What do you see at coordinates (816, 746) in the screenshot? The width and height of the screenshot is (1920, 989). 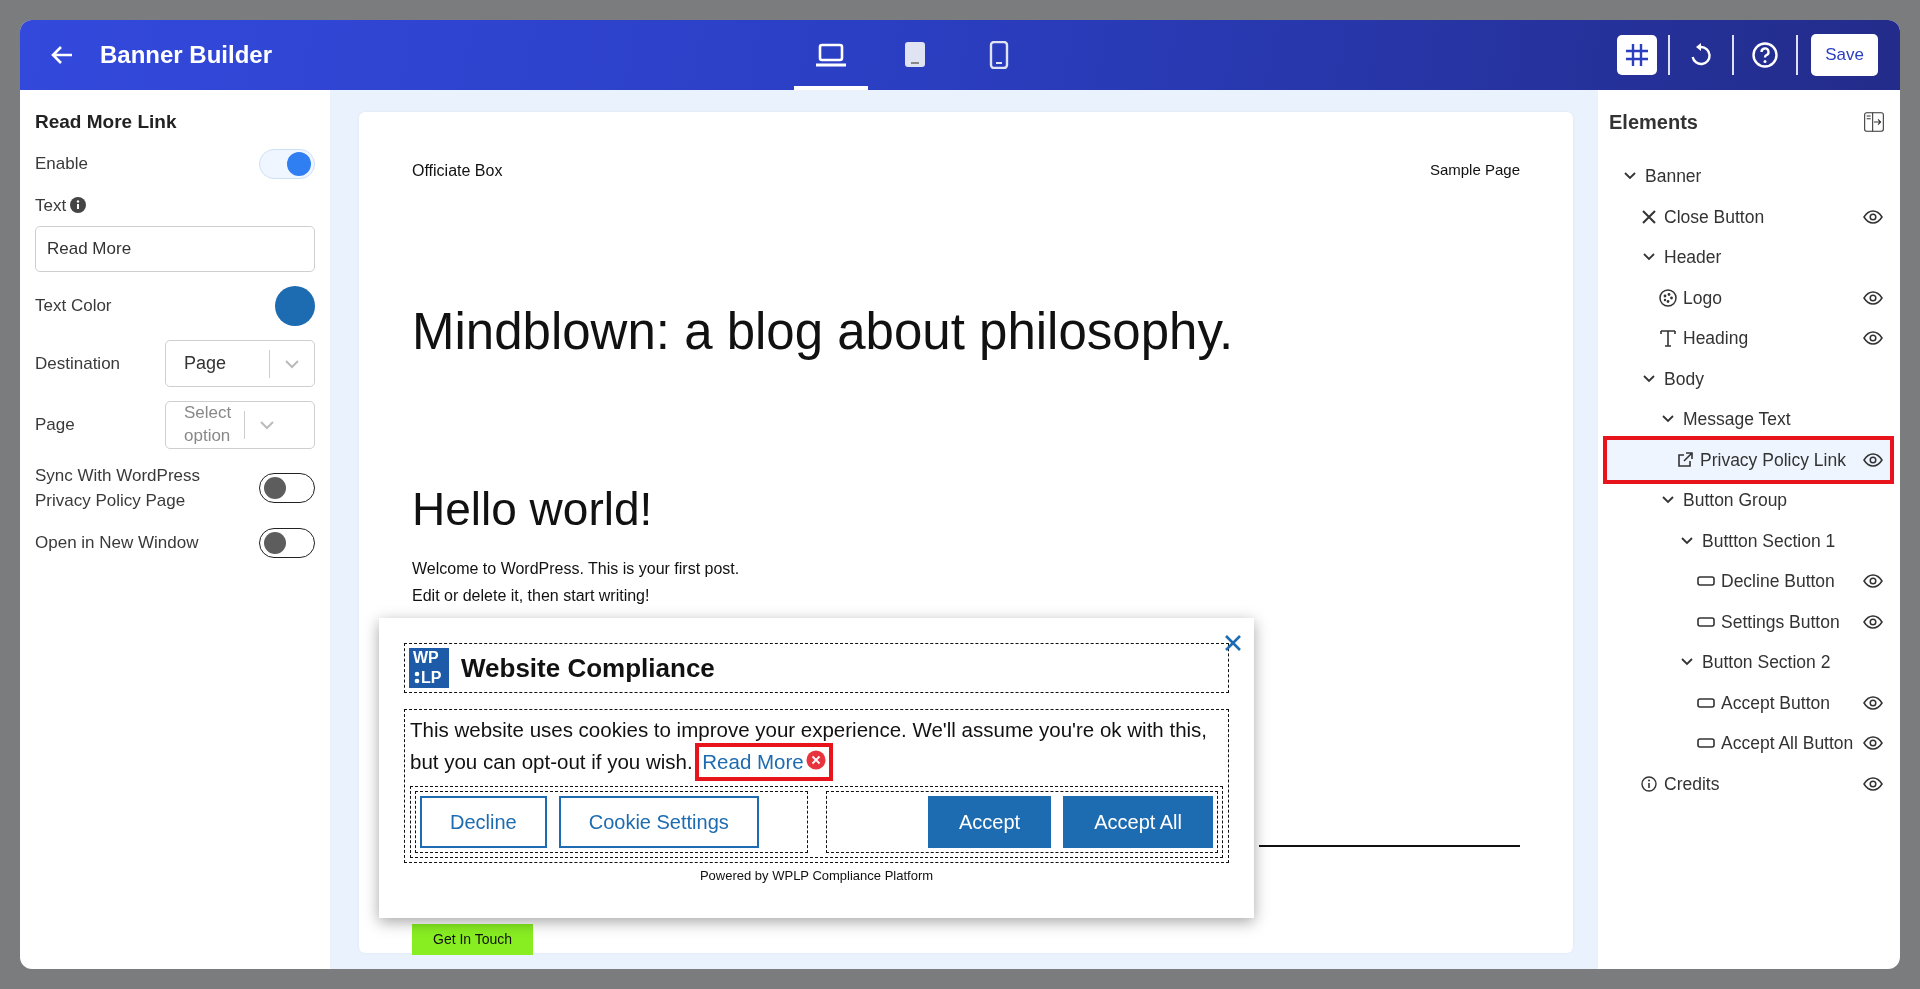 I see `banner-message: This website uses cookies to improve your experience. We'll assume you're ok with this, but you can opt-out if you wish. Read More` at bounding box center [816, 746].